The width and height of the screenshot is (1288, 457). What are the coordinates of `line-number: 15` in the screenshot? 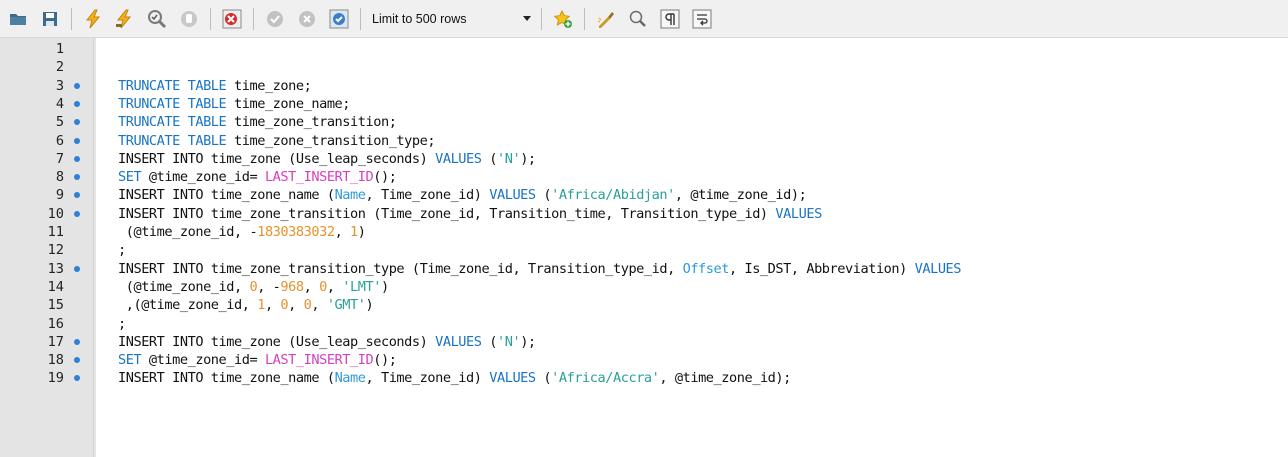 It's located at (55, 305).